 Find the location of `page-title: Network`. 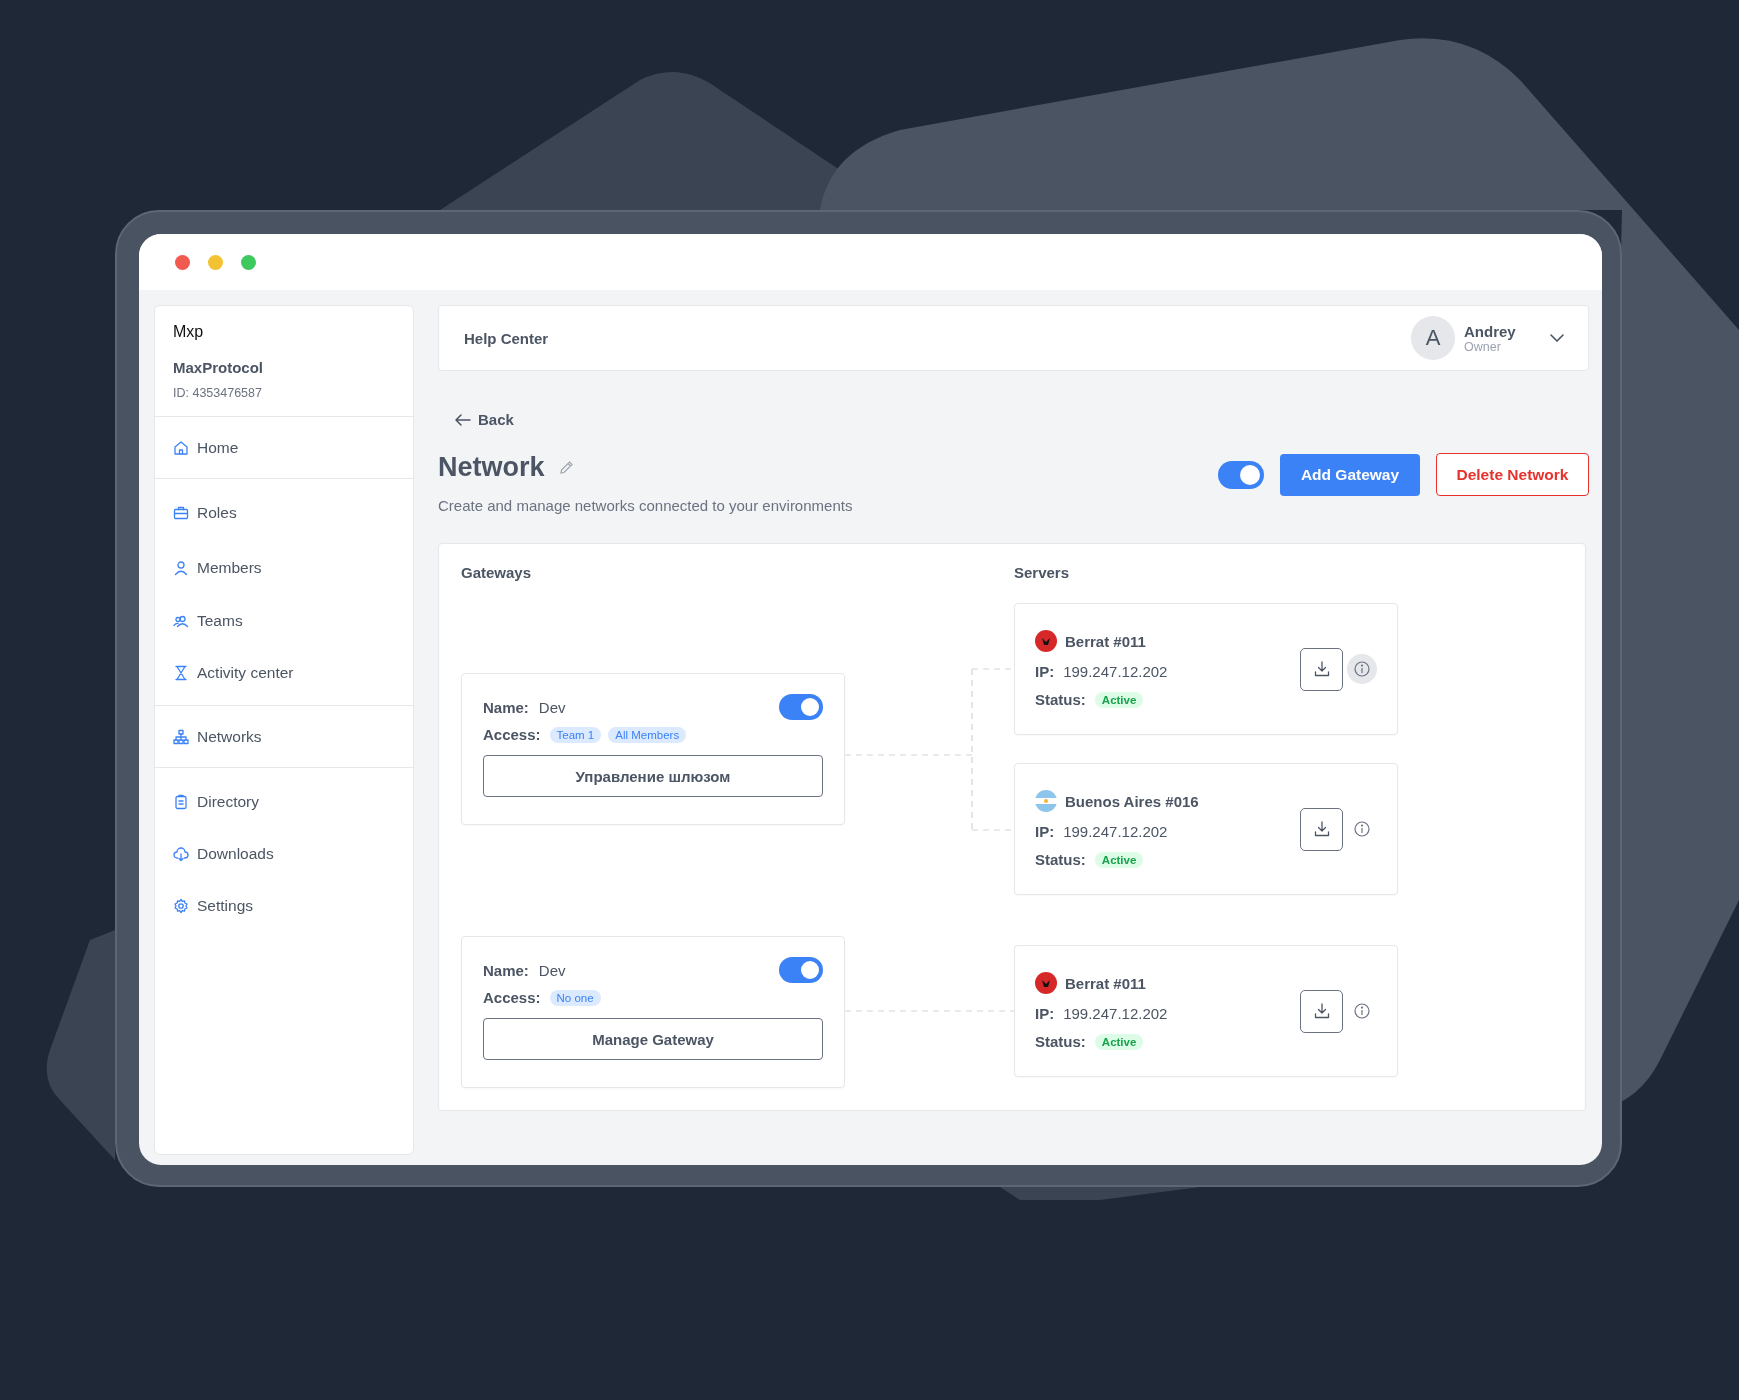

page-title: Network is located at coordinates (491, 467).